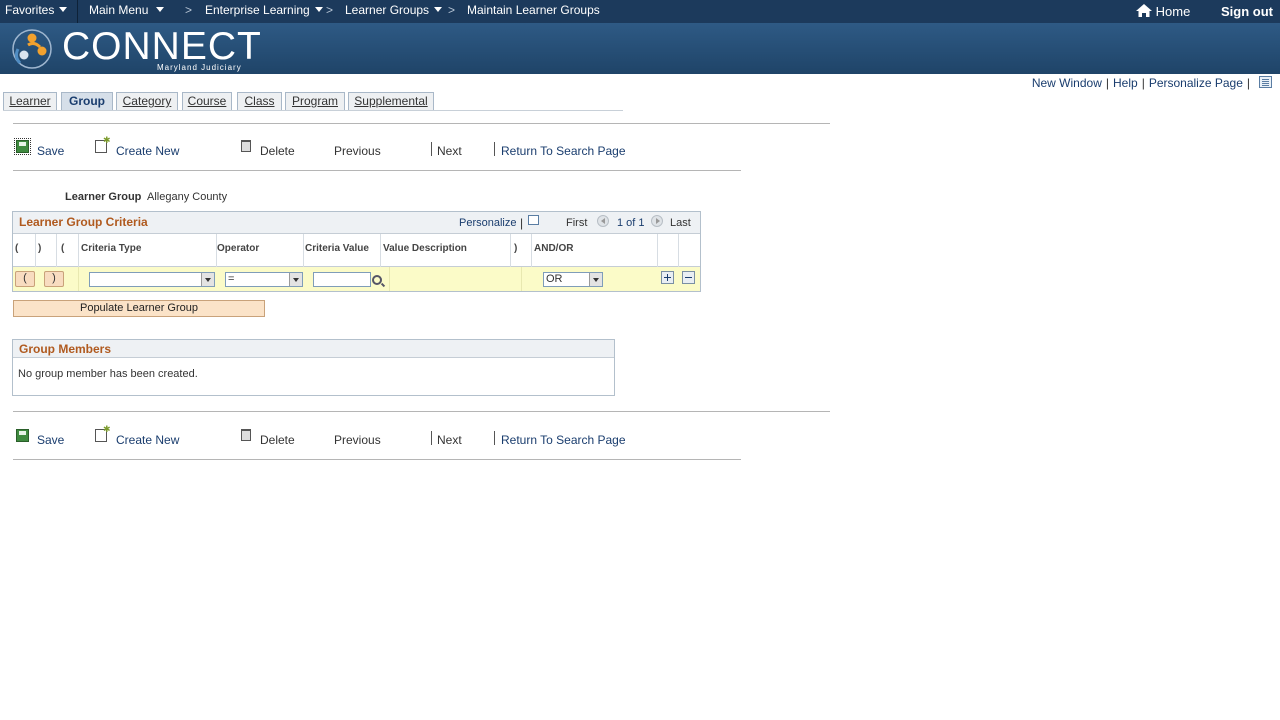 Image resolution: width=1280 pixels, height=720 pixels. Describe the element at coordinates (680, 223) in the screenshot. I see `last-label: Last` at that location.